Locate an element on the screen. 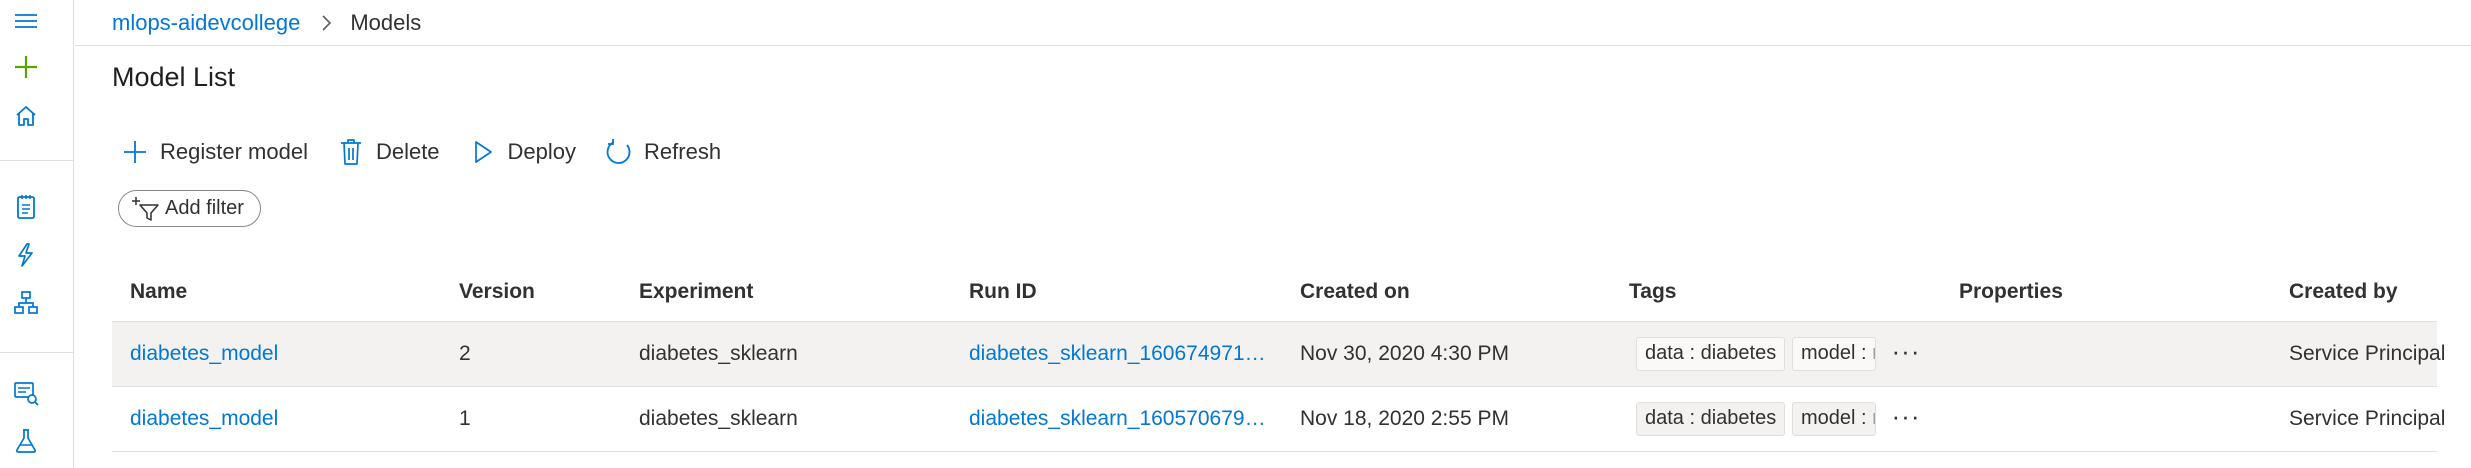  model-version: 1 is located at coordinates (465, 418).